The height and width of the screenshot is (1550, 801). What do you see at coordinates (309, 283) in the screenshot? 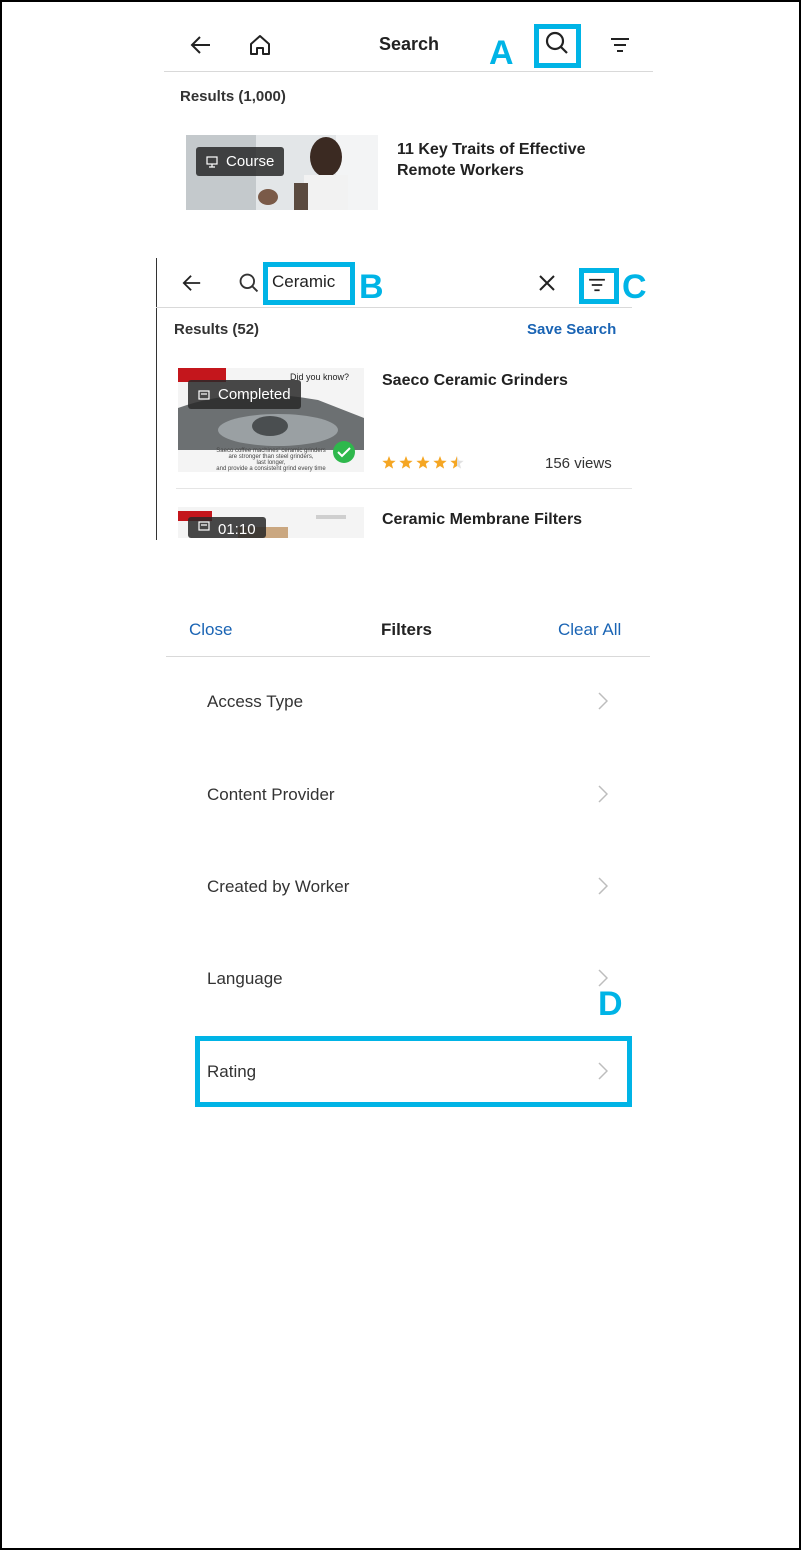
I see `highlight-search-input` at bounding box center [309, 283].